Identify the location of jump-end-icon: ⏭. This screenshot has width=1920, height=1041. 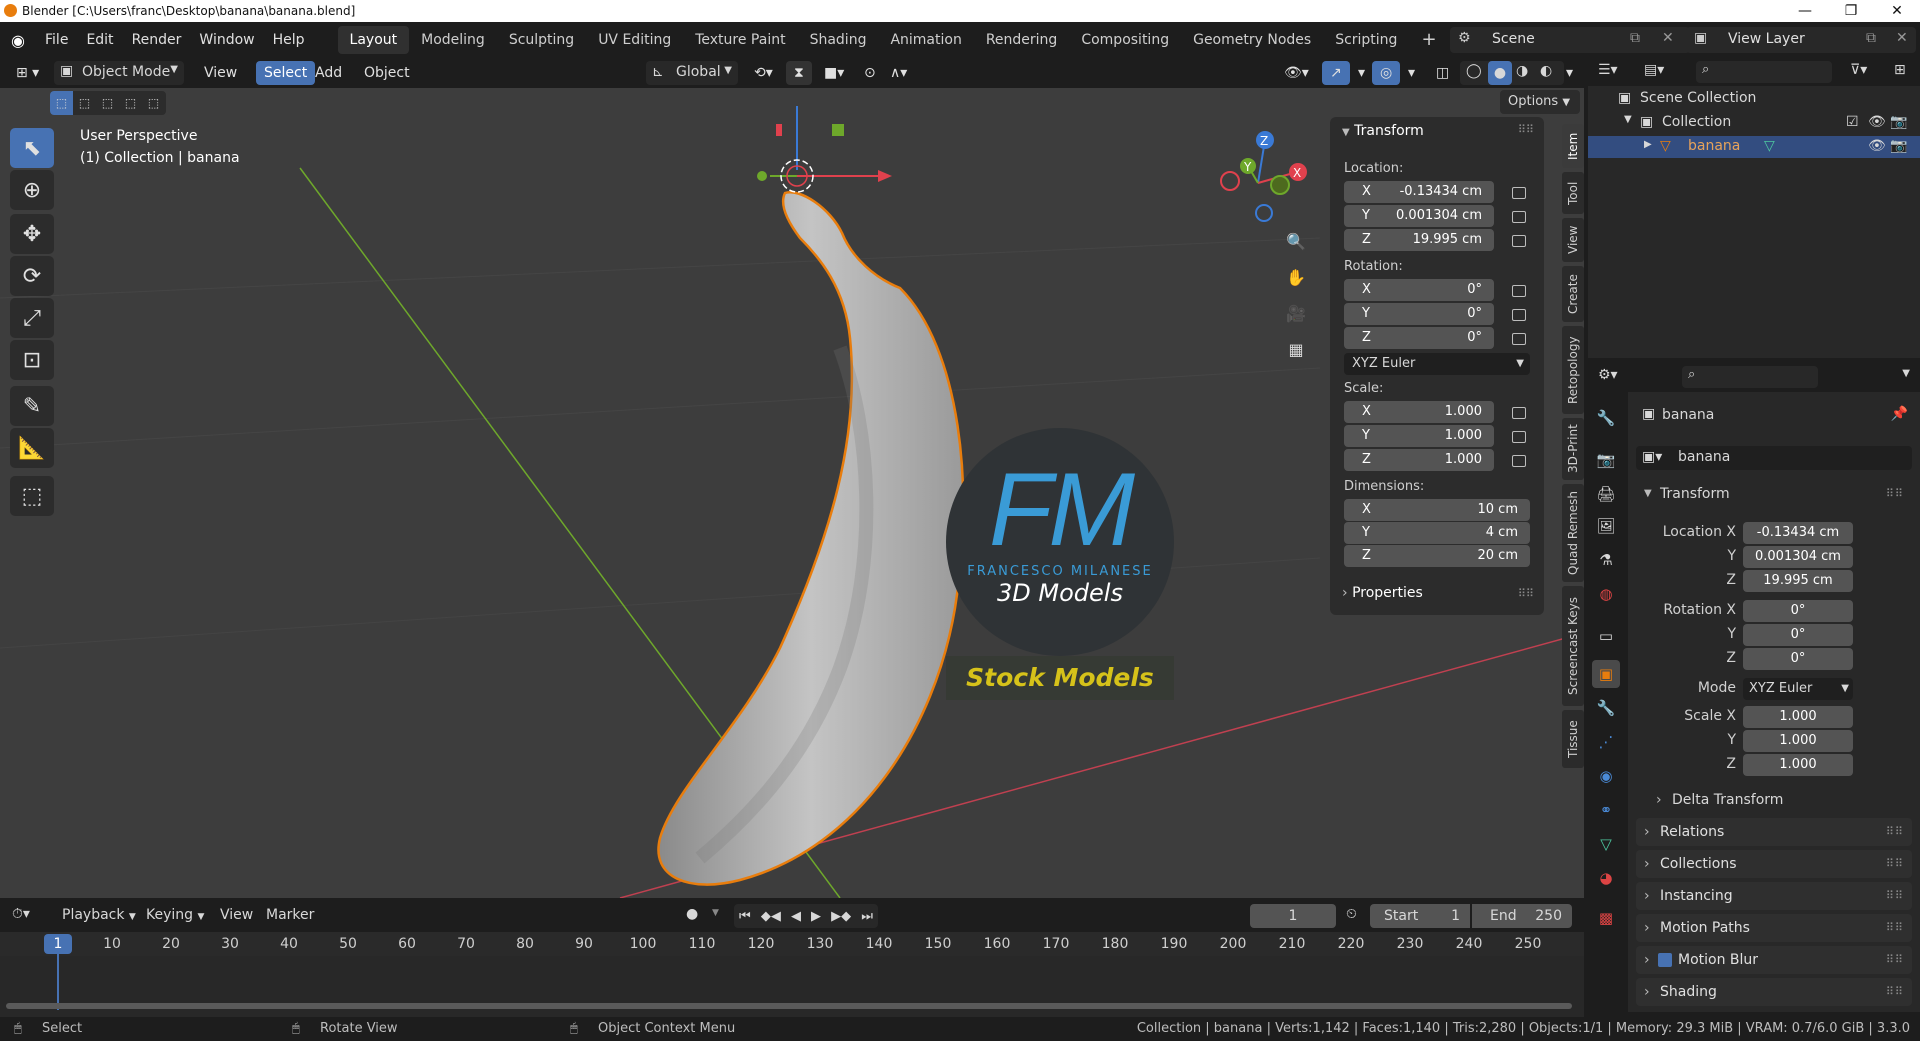
(867, 916).